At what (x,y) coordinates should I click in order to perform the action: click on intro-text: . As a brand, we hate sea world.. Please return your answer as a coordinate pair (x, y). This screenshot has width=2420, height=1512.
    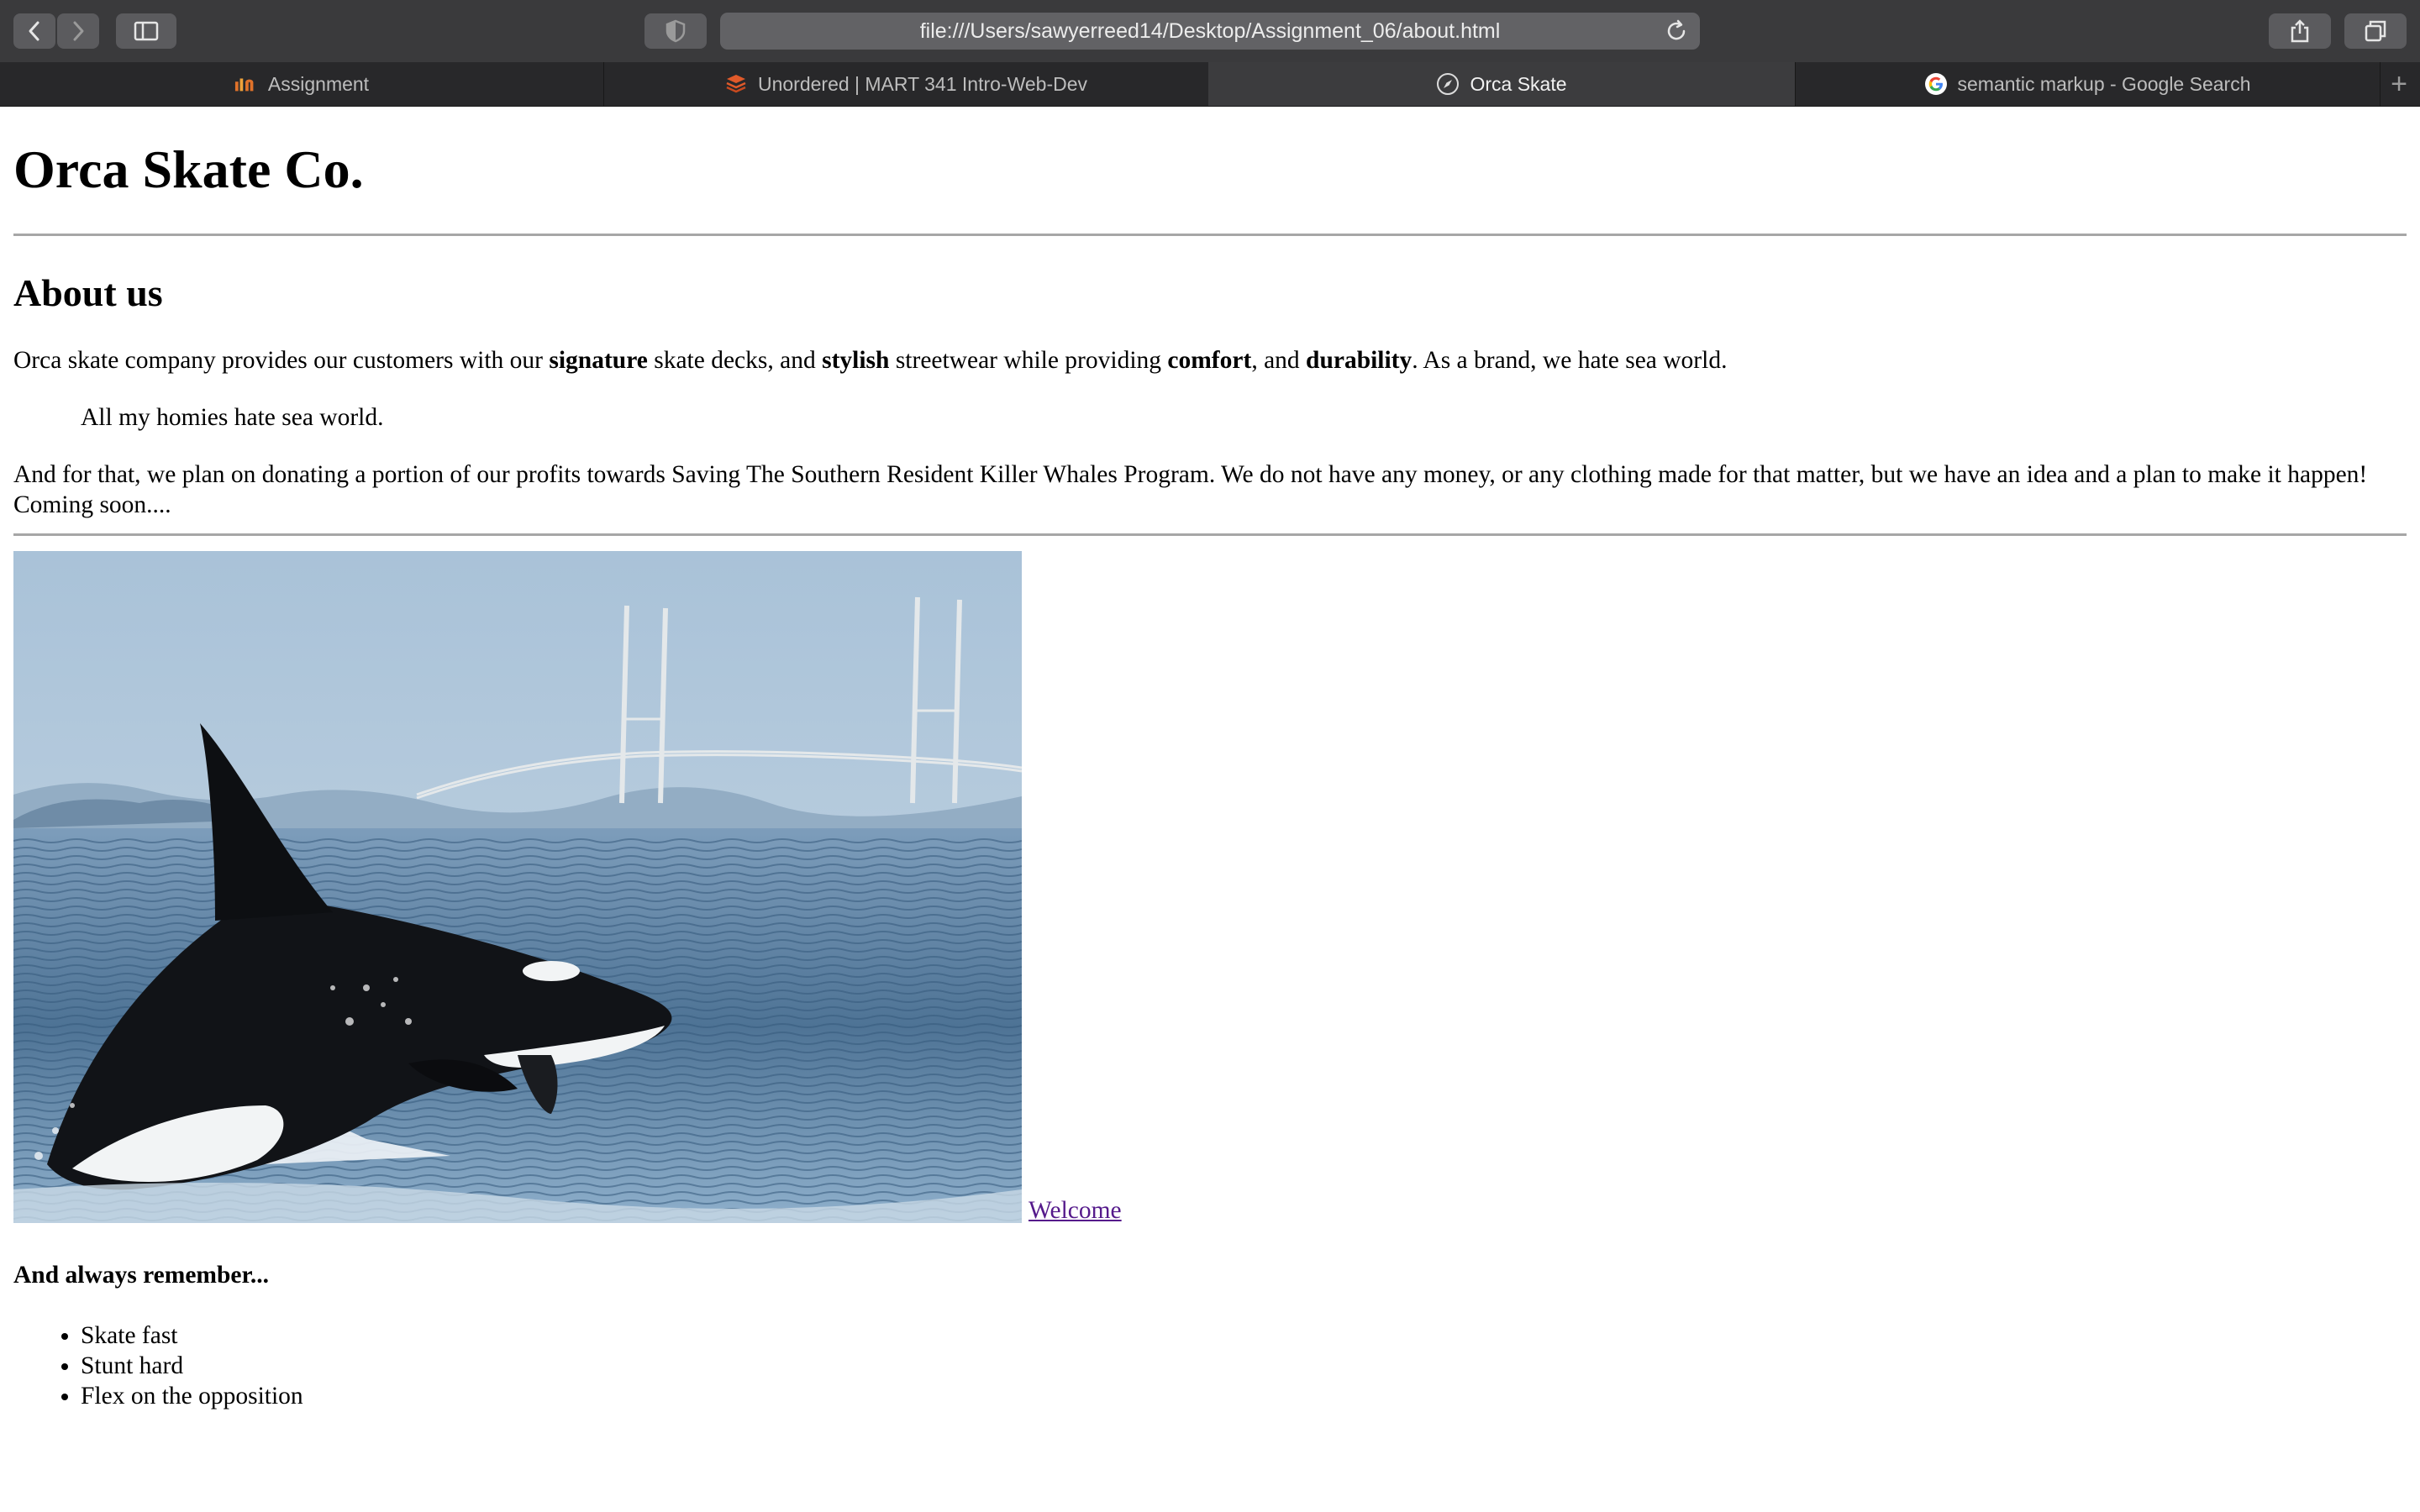
    Looking at the image, I should click on (1570, 360).